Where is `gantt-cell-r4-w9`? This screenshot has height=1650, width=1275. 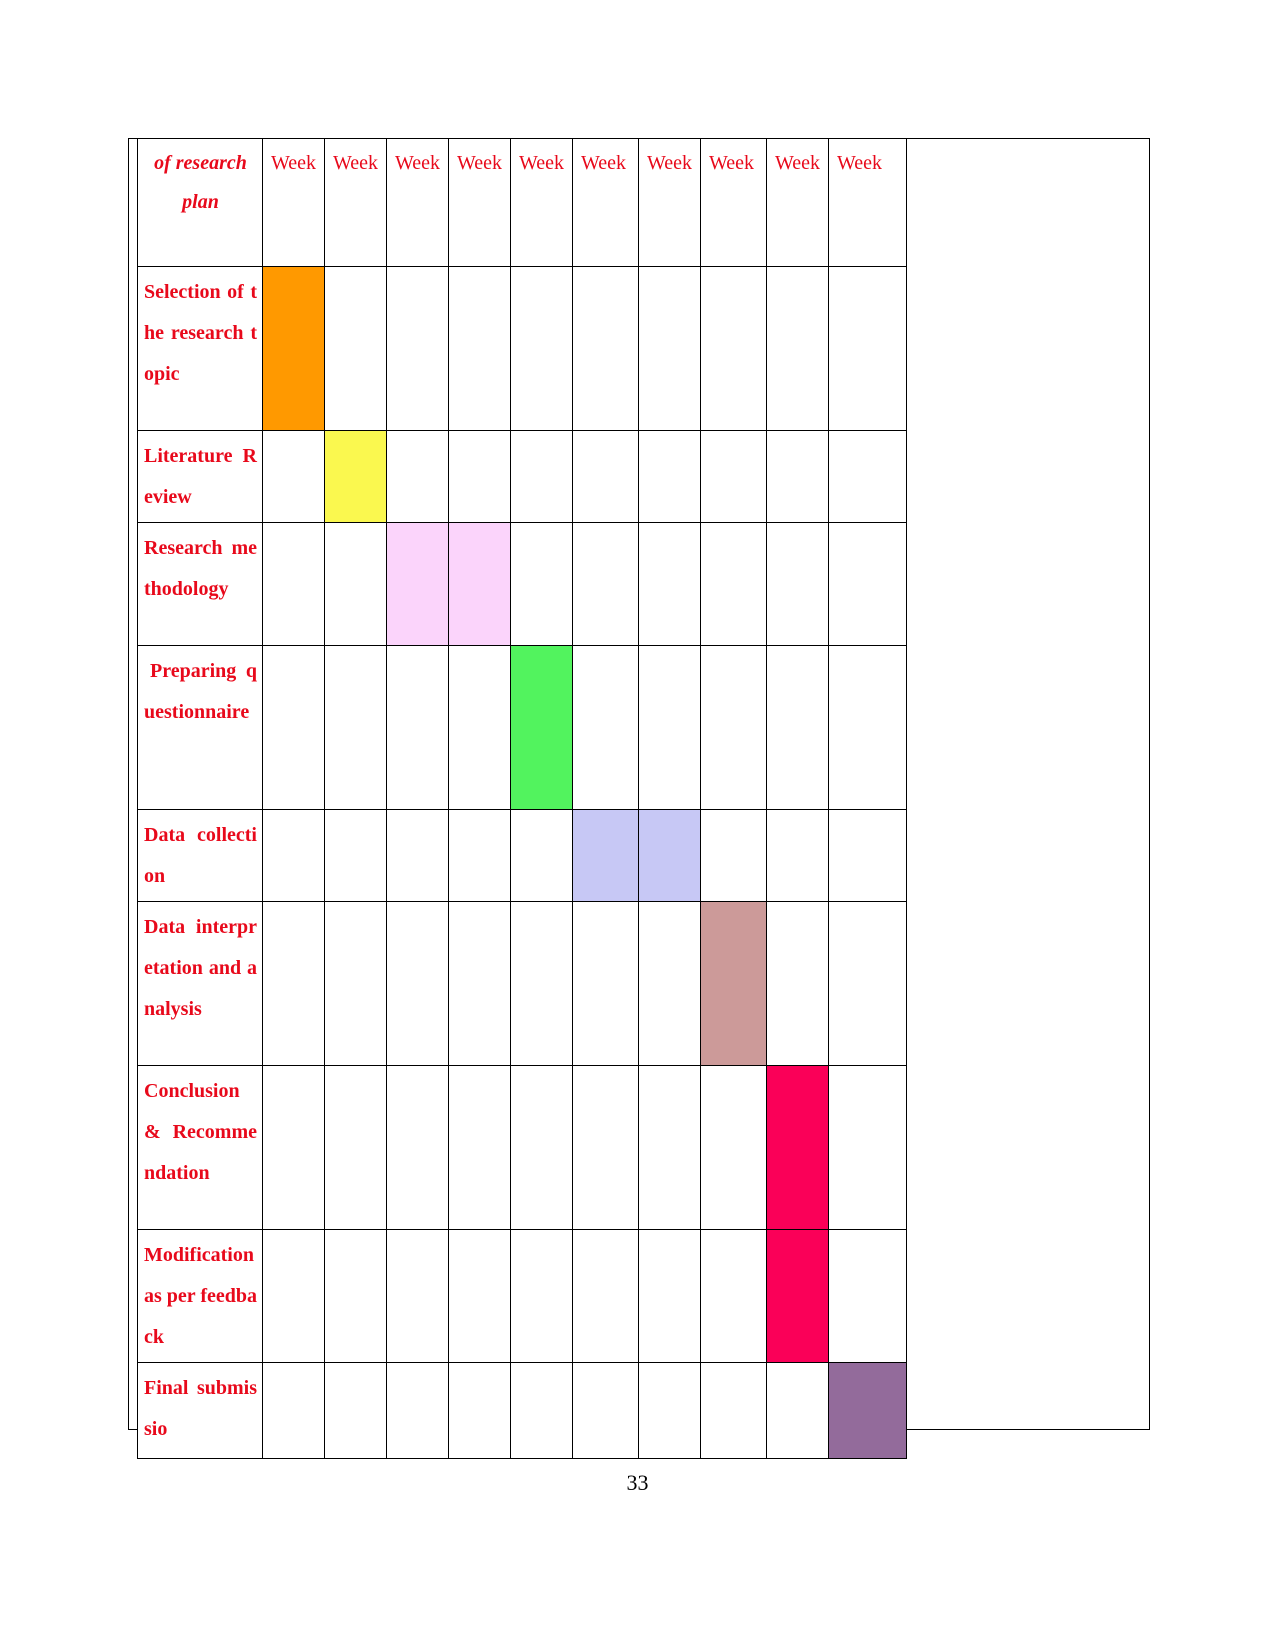 gantt-cell-r4-w9 is located at coordinates (797, 727).